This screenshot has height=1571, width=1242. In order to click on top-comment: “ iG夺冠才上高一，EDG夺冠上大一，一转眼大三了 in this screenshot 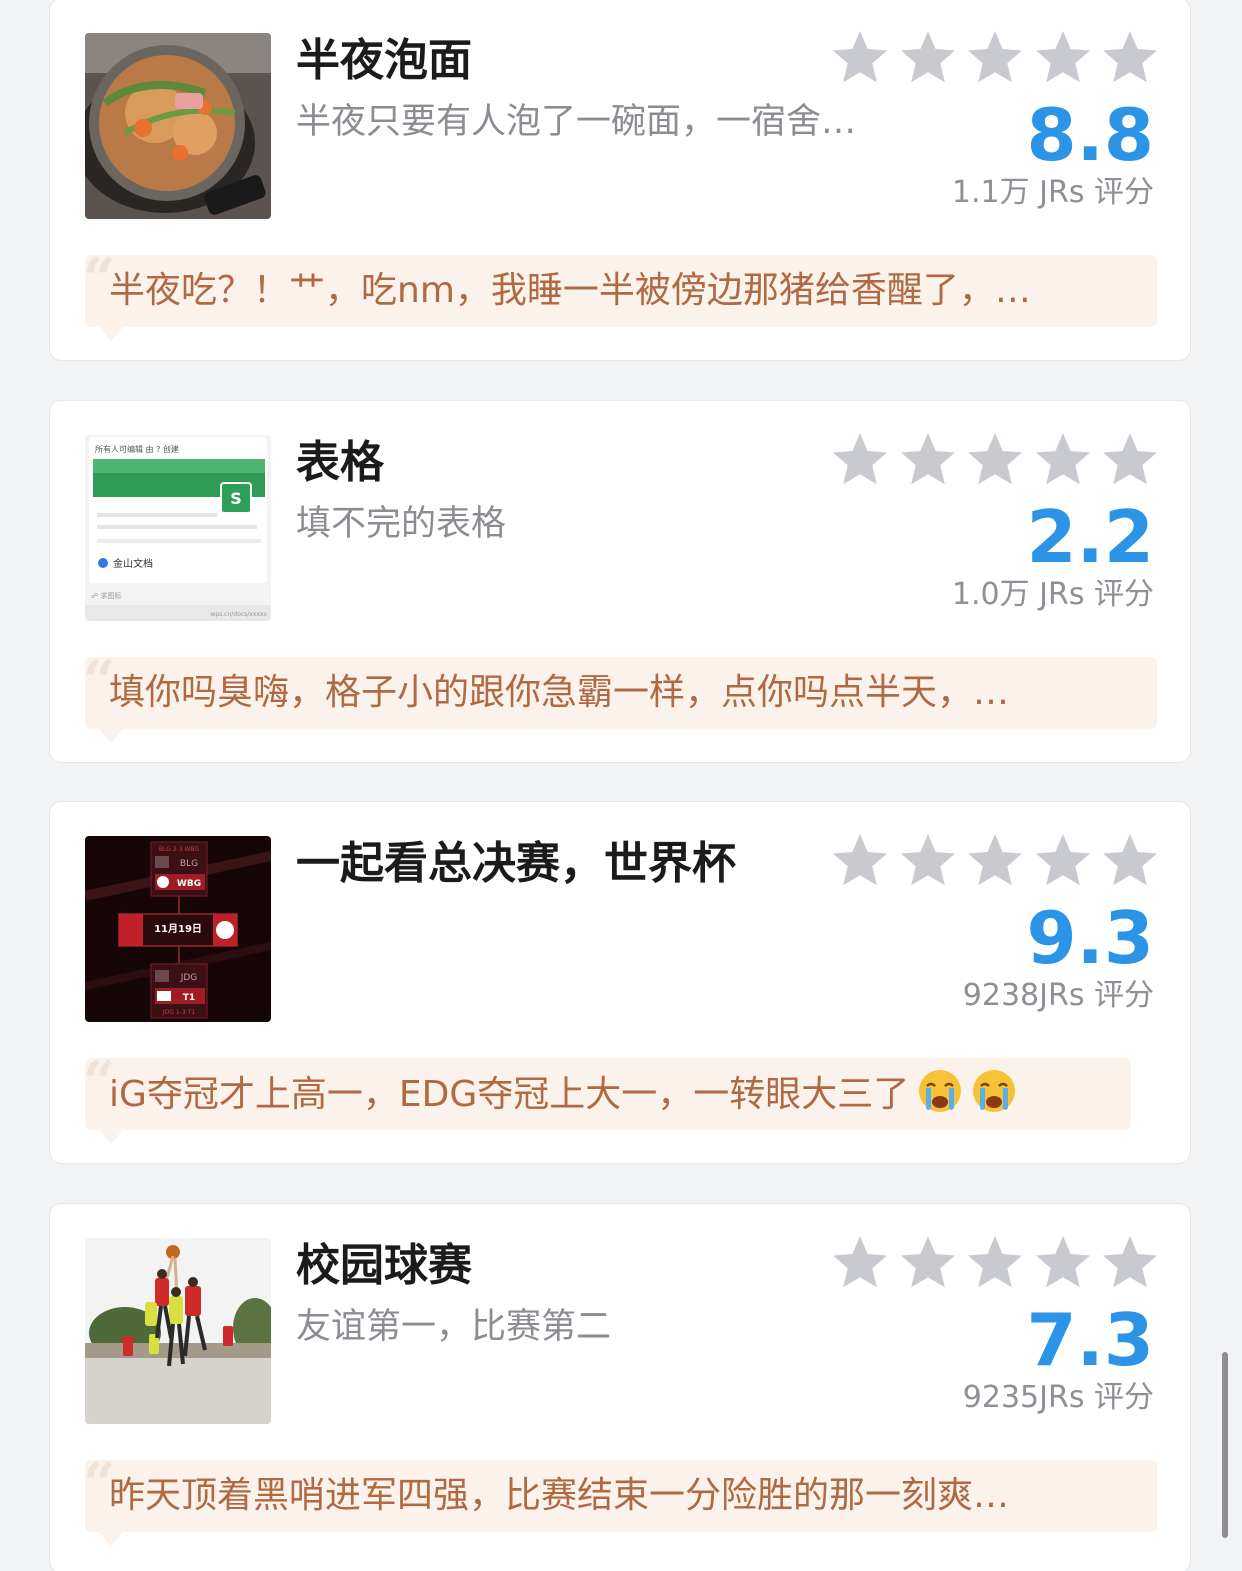, I will do `click(607, 1099)`.